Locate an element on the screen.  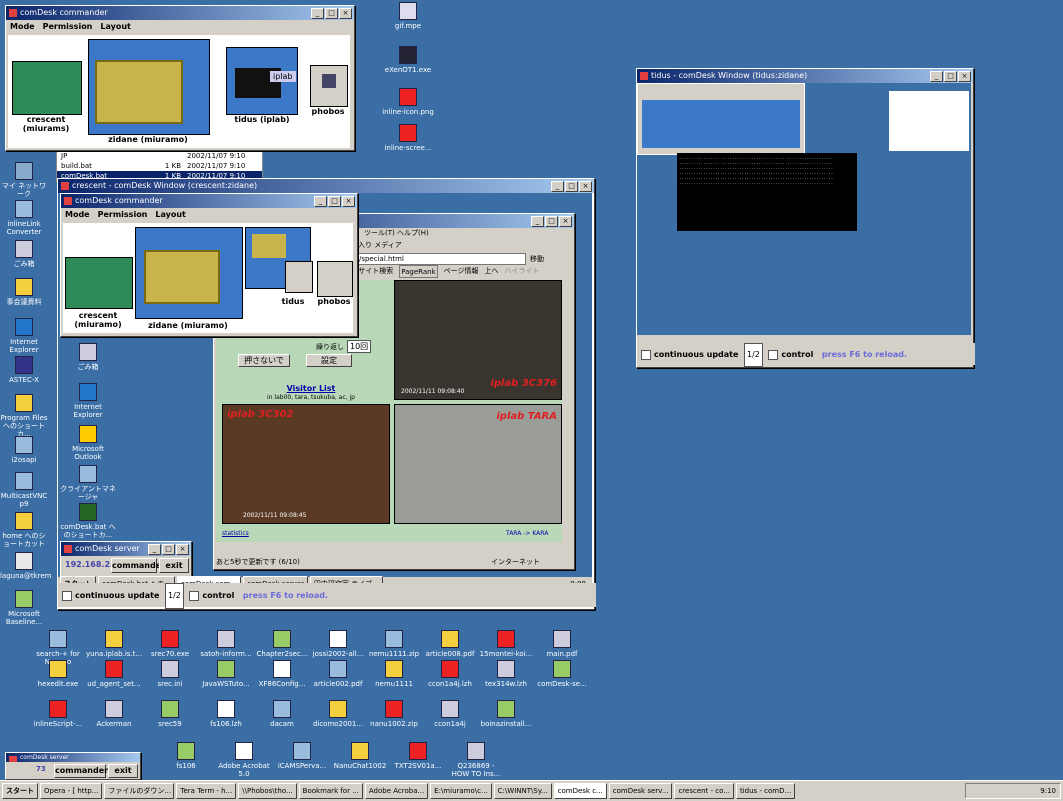
desktop-icon-laguna: laguna@tkrem is located at coordinates (26, 566).